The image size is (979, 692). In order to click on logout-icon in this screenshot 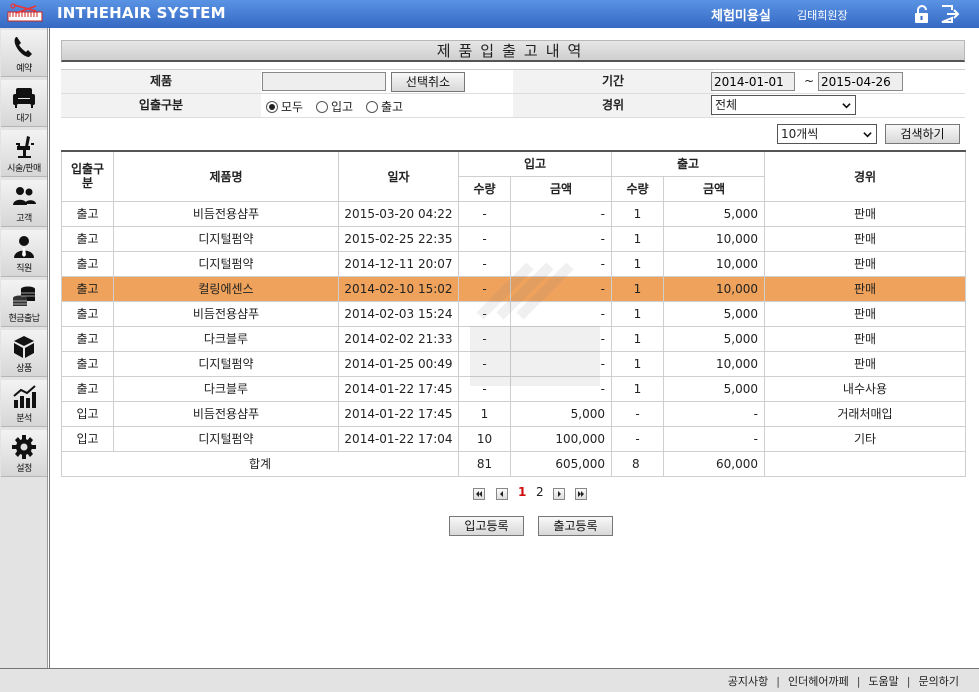, I will do `click(950, 14)`.